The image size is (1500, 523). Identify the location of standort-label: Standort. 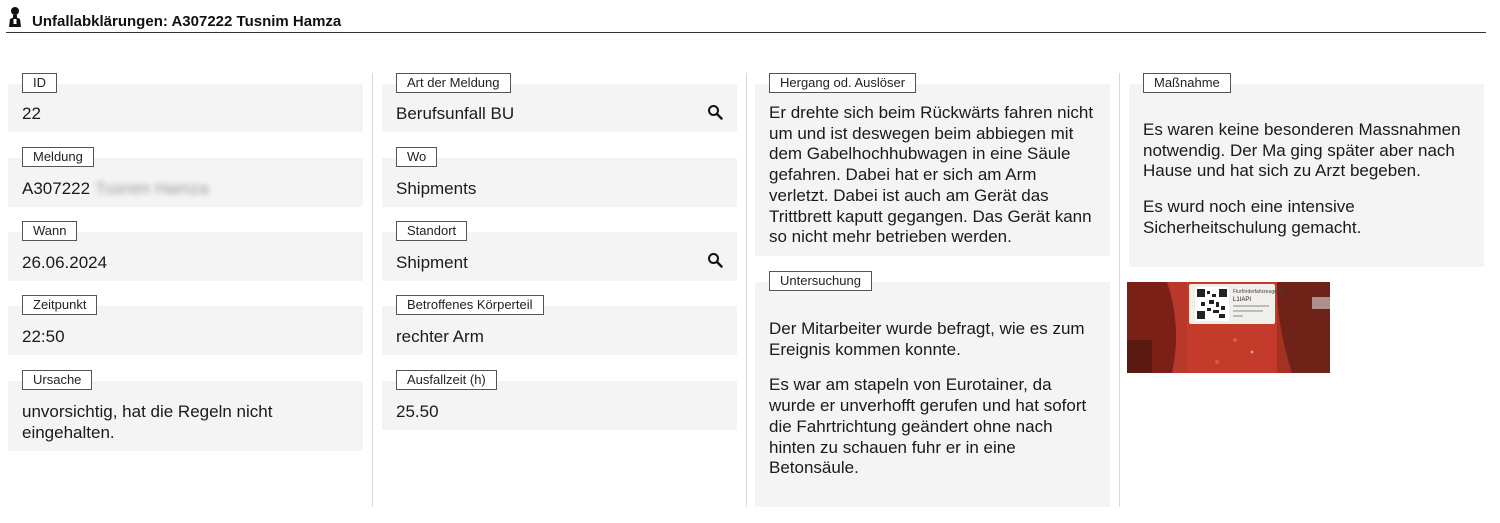
(432, 231).